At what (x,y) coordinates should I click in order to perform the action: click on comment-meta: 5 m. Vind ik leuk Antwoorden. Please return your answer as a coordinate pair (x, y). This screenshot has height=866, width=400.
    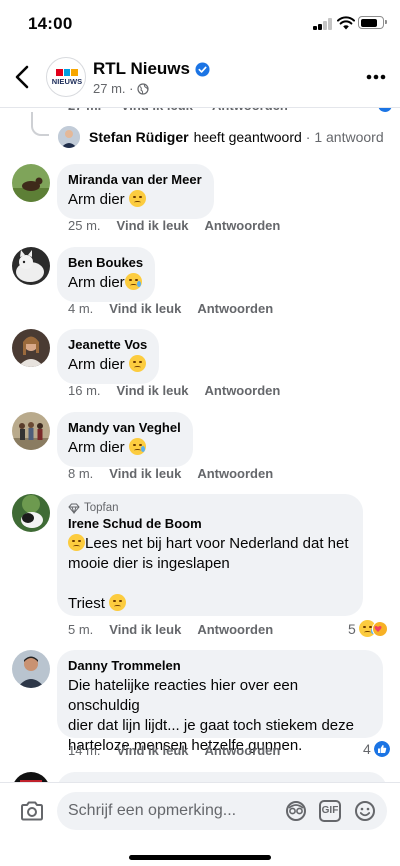
    Looking at the image, I should click on (170, 629).